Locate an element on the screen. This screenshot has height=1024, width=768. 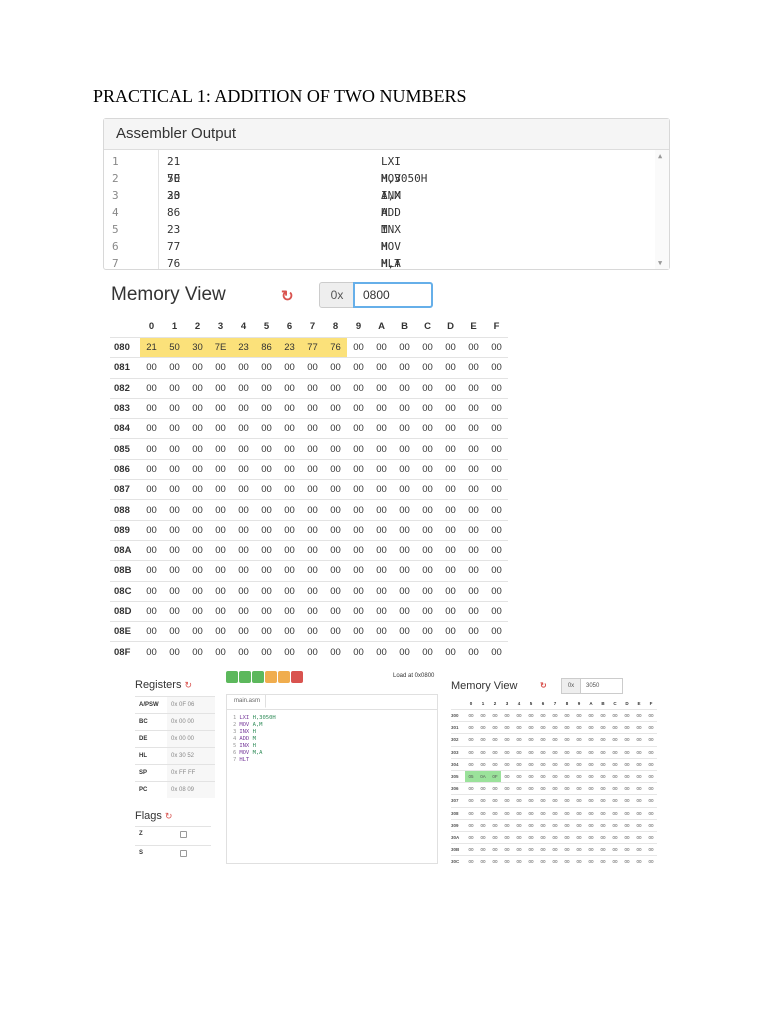
address-input-small: 3050 is located at coordinates (601, 686).